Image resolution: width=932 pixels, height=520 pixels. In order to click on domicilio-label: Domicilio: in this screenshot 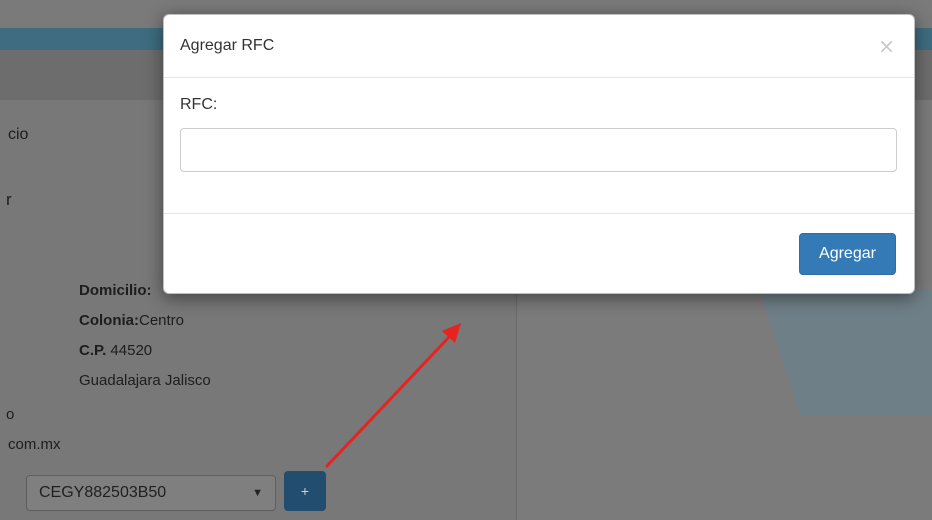, I will do `click(115, 290)`.